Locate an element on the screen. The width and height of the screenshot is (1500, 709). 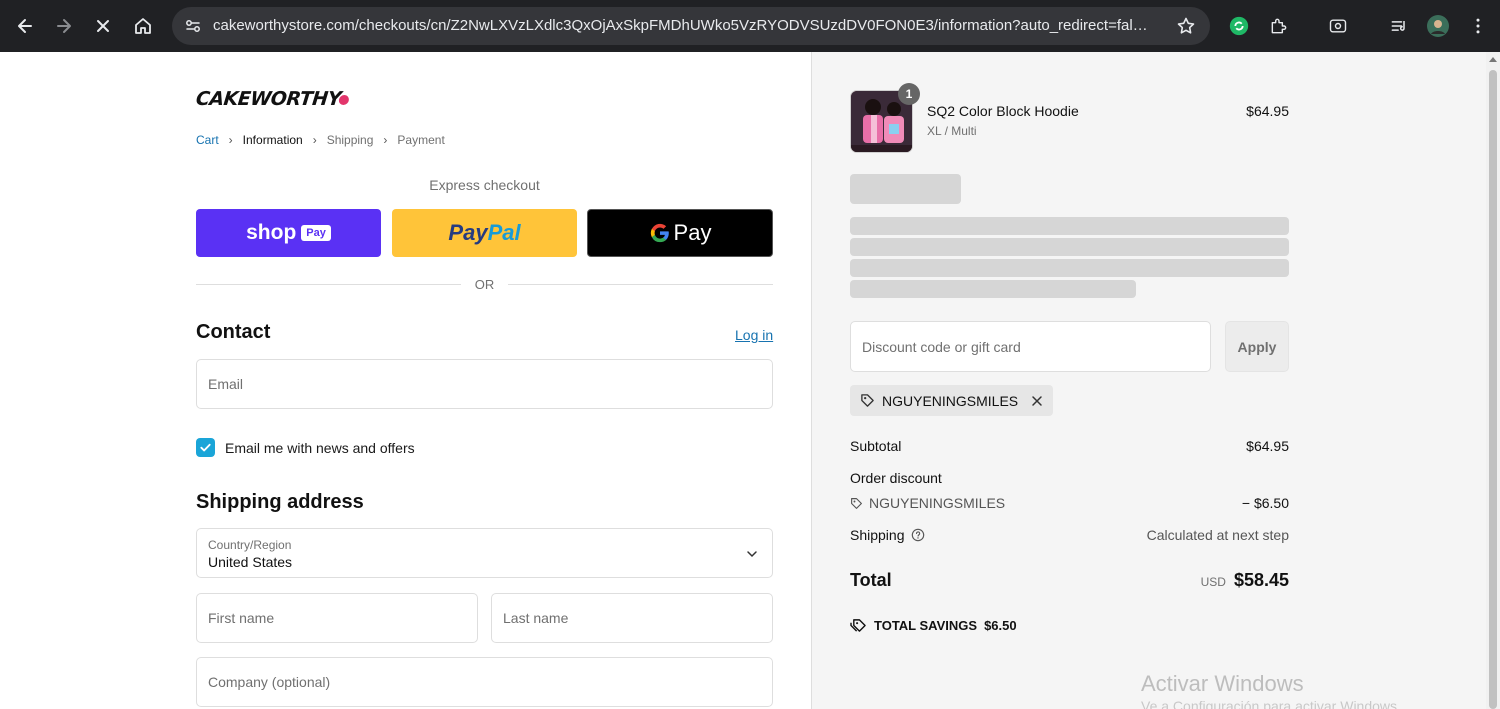
discount-code-row: NGUYENINGSMILES − $6.50 is located at coordinates (1069, 503).